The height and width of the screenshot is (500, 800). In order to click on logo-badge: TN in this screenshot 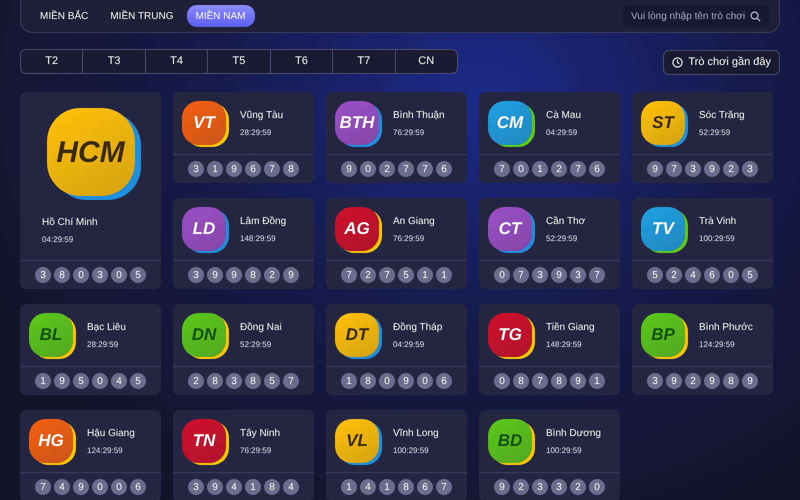, I will do `click(204, 441)`.